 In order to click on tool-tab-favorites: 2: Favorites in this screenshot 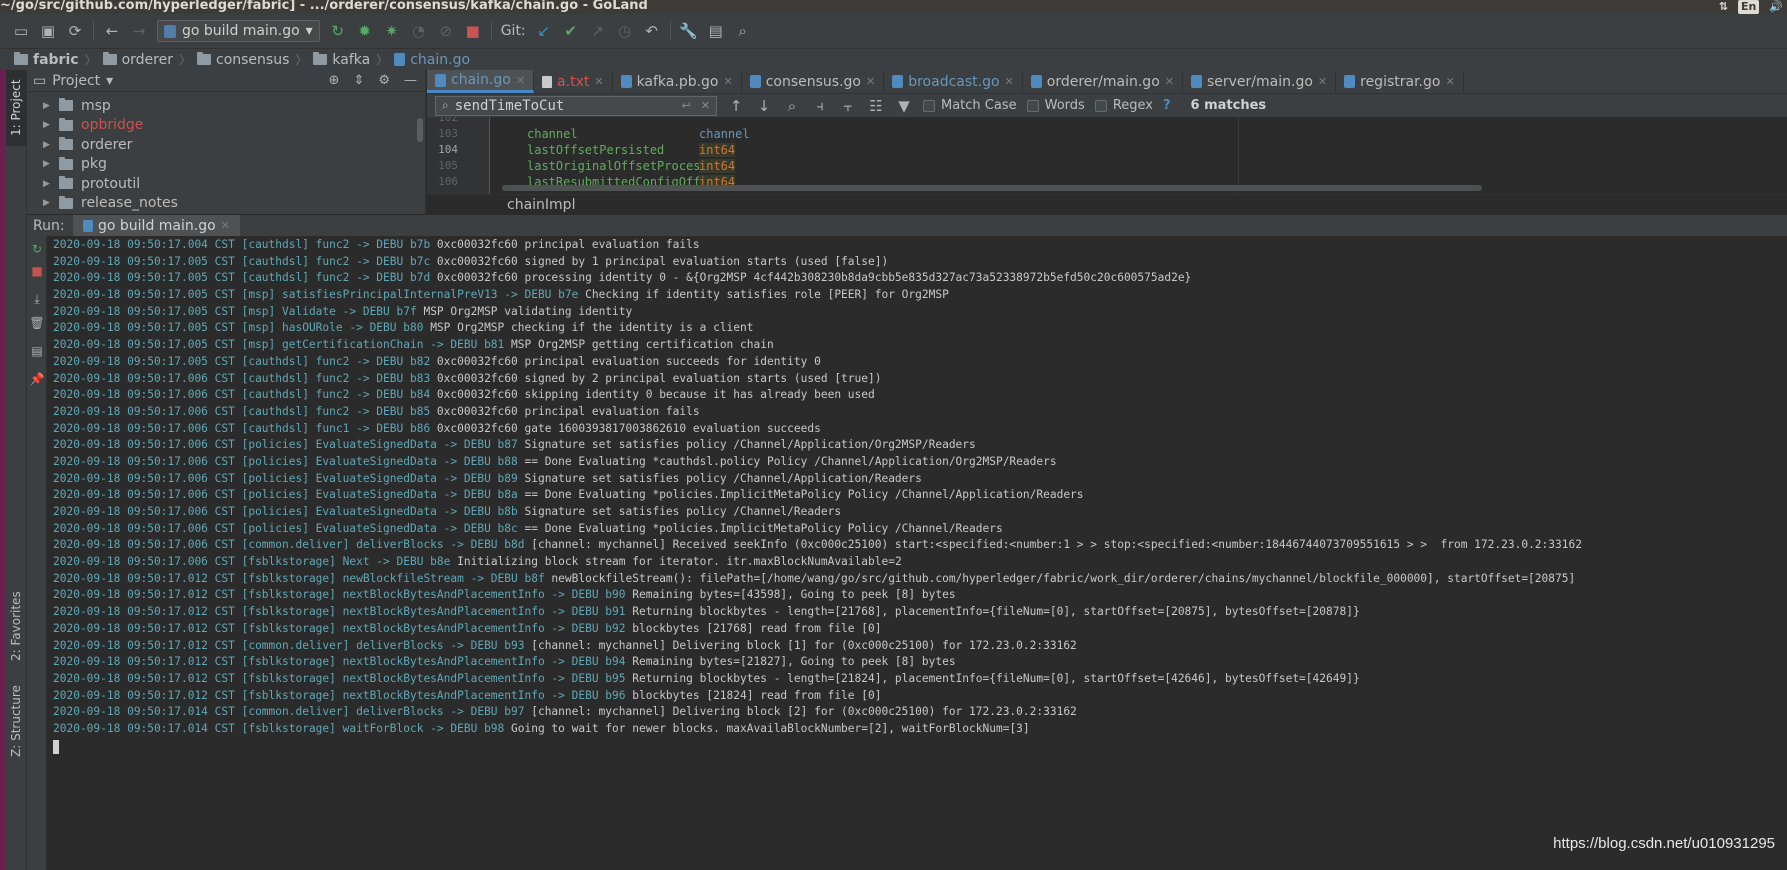, I will do `click(16, 626)`.